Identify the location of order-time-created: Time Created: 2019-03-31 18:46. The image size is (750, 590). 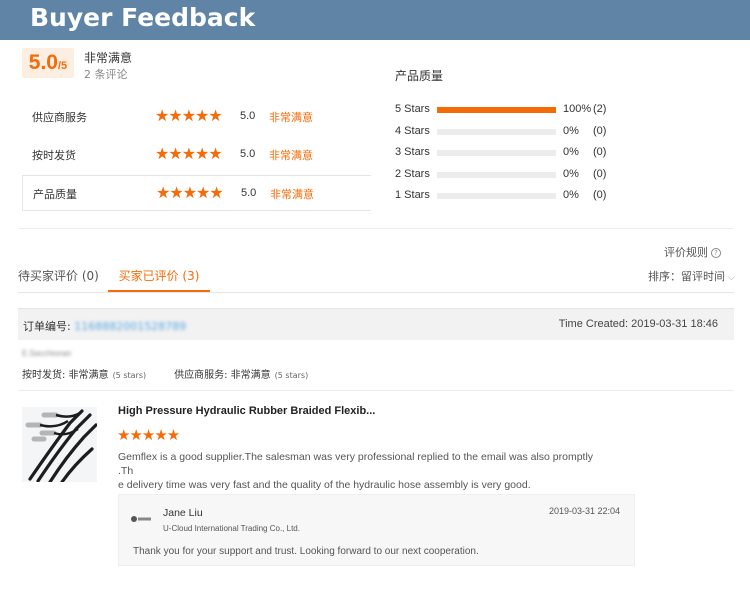
(638, 324).